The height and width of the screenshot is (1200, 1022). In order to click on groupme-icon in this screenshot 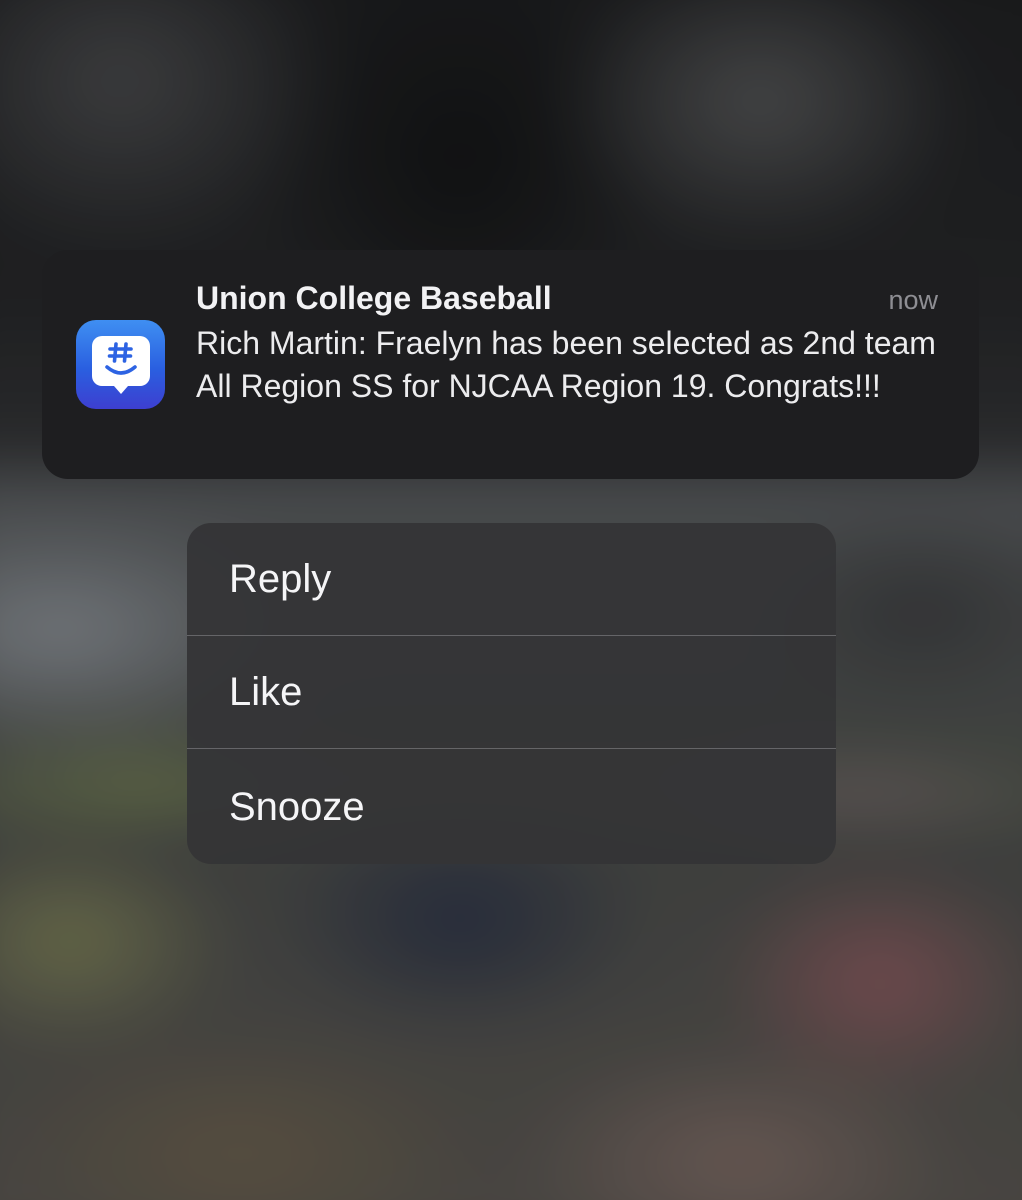, I will do `click(120, 364)`.